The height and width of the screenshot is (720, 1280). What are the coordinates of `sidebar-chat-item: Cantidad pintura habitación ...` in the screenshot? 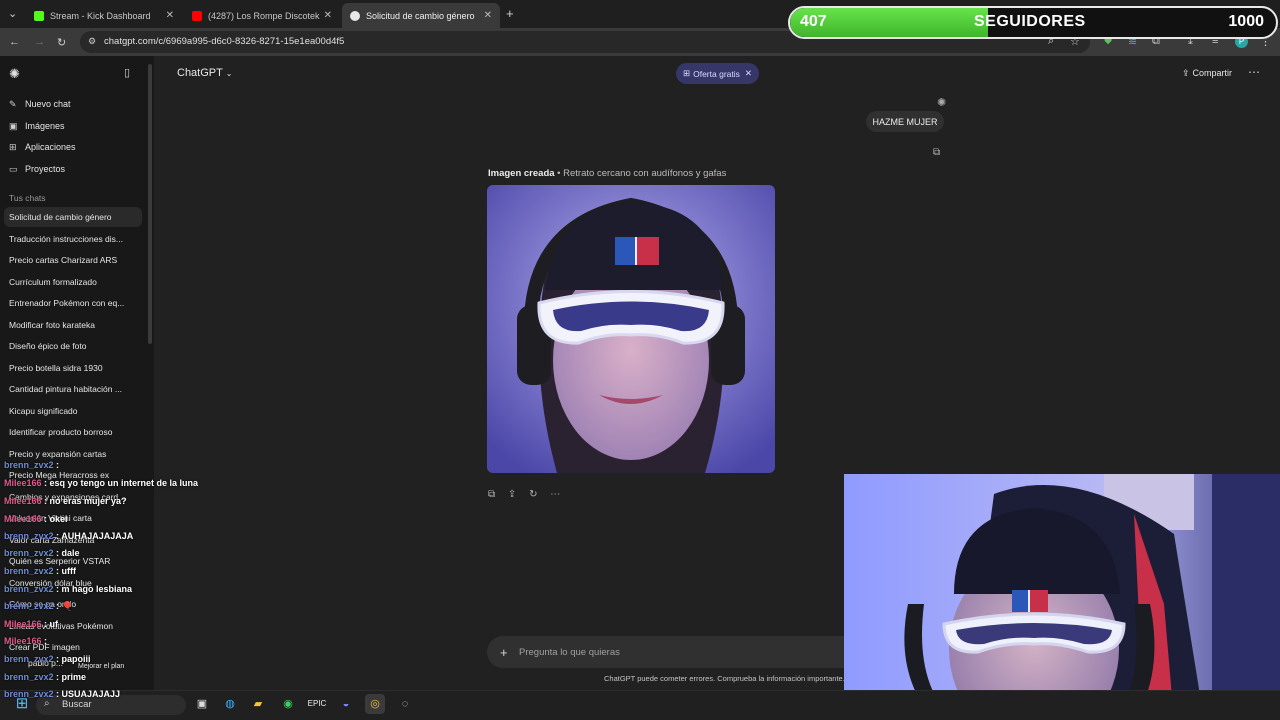 It's located at (65, 389).